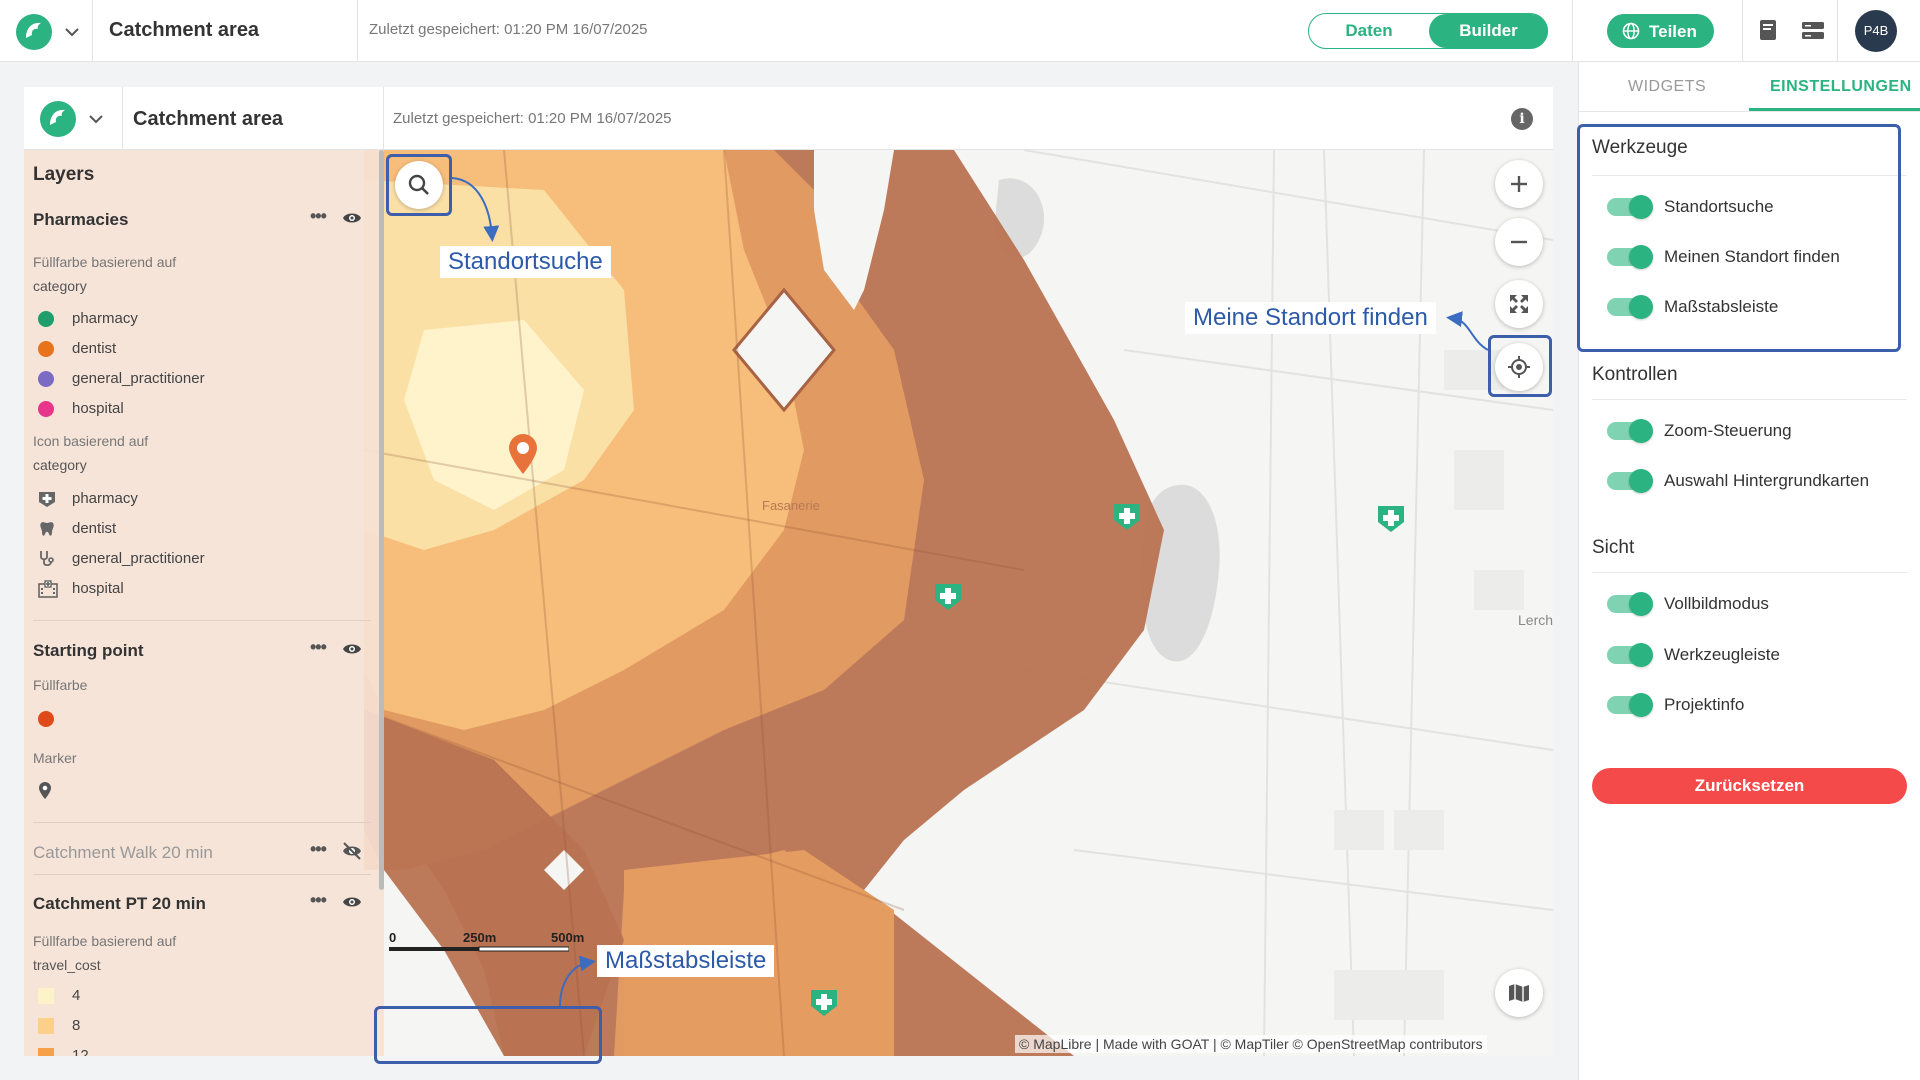  I want to click on legend-label: pharmacy, so click(105, 498).